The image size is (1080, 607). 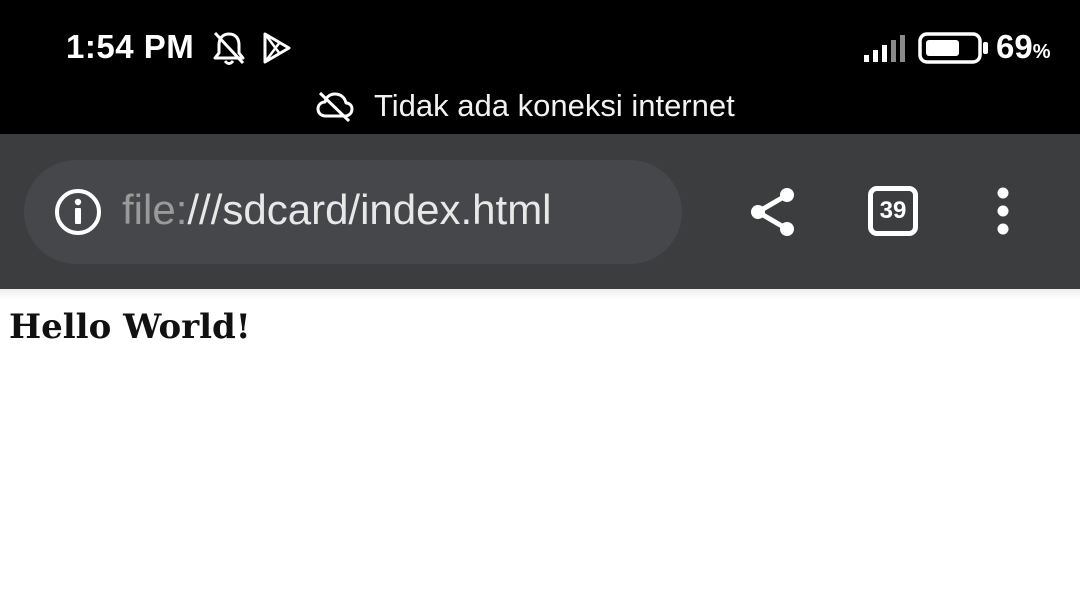 What do you see at coordinates (953, 48) in the screenshot?
I see `battery-icon` at bounding box center [953, 48].